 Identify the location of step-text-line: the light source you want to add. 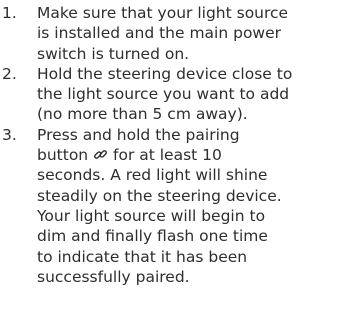
(163, 94).